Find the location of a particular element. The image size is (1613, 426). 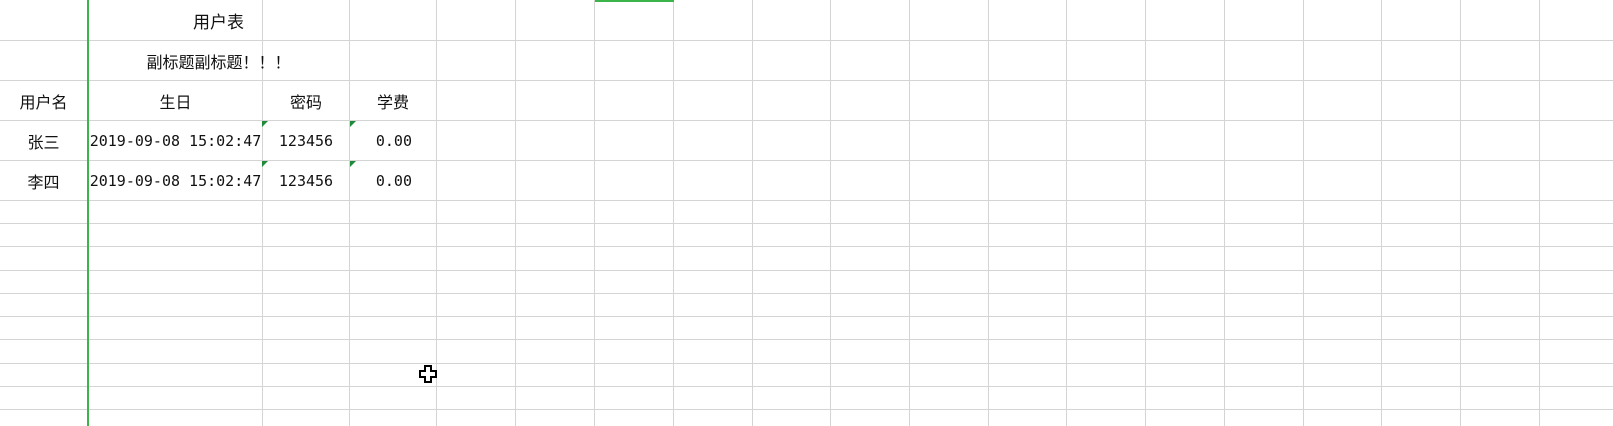

cross-cursor-icon is located at coordinates (428, 374).